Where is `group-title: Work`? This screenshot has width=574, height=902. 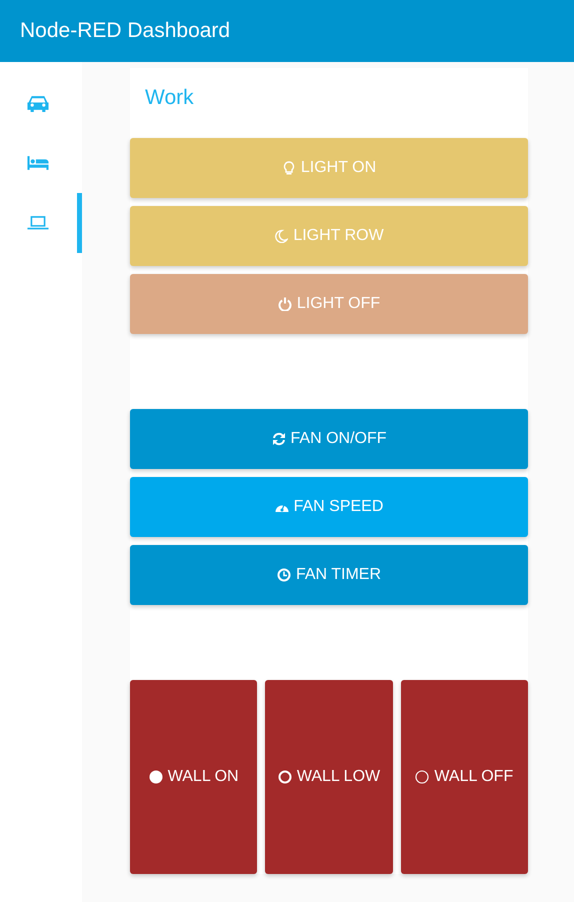
group-title: Work is located at coordinates (169, 98).